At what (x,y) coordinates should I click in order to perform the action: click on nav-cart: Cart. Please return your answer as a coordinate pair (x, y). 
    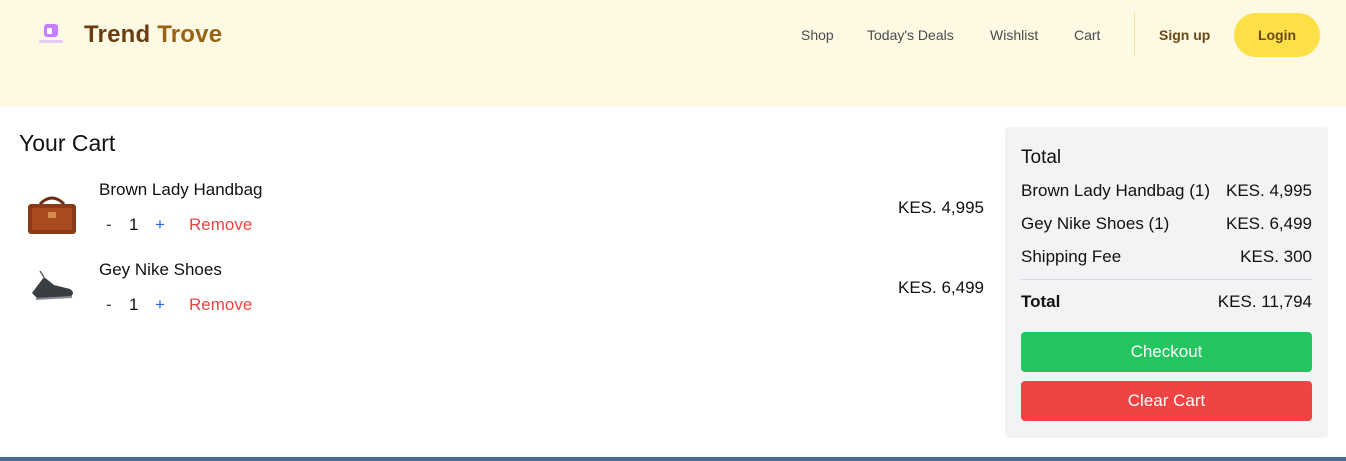
    Looking at the image, I should click on (1087, 35).